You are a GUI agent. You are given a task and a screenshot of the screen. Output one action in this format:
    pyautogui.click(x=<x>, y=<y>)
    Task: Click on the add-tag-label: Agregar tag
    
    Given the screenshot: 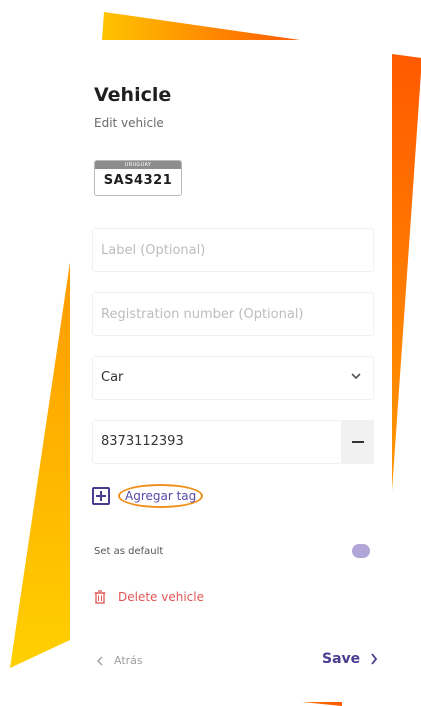 What is the action you would take?
    pyautogui.click(x=161, y=496)
    